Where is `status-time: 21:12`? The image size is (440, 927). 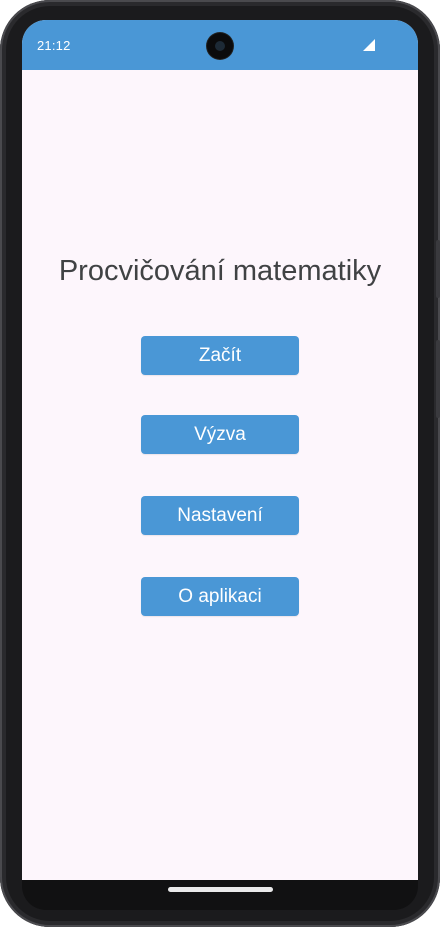 status-time: 21:12 is located at coordinates (54, 45).